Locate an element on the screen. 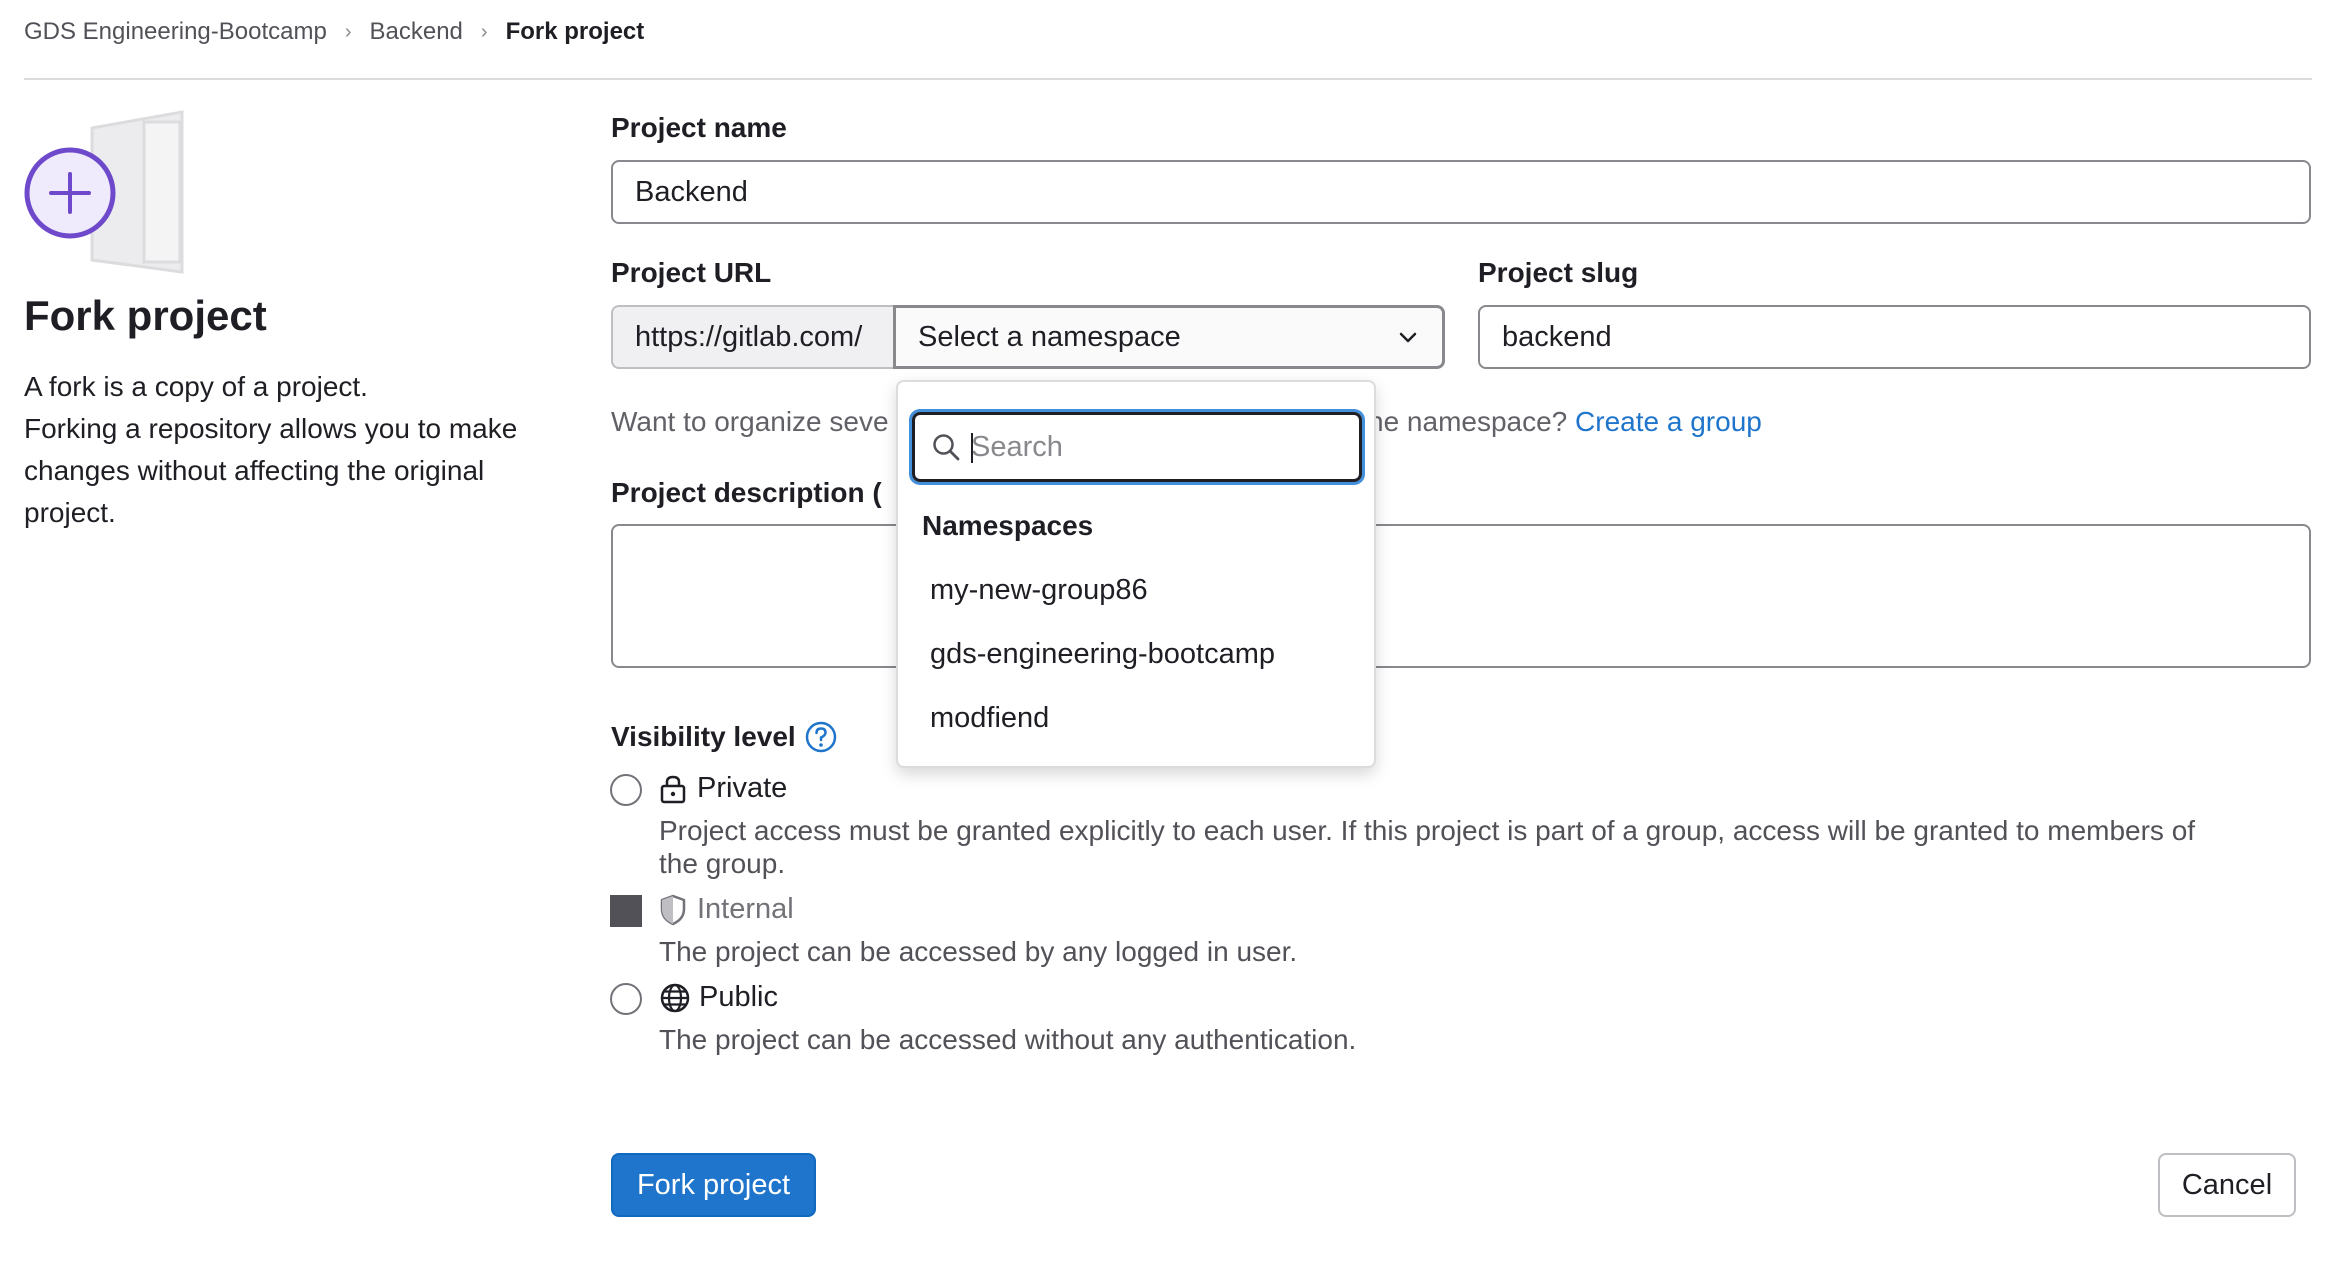  fork-description-line: changes without affecting the original is located at coordinates (254, 470).